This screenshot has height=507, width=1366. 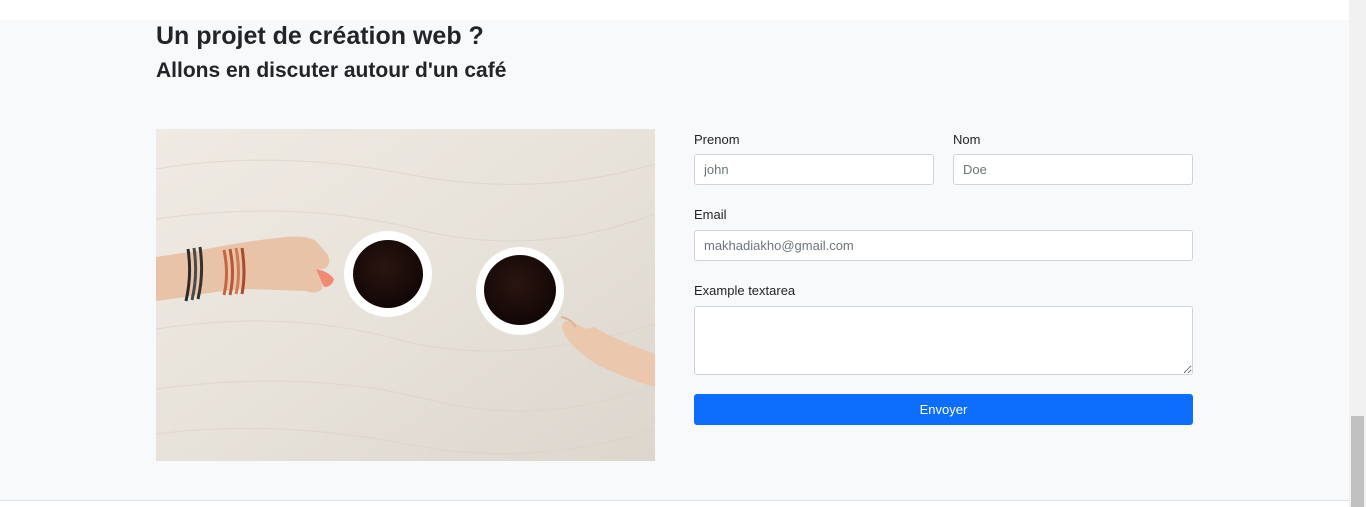 I want to click on email-input, so click(x=943, y=245).